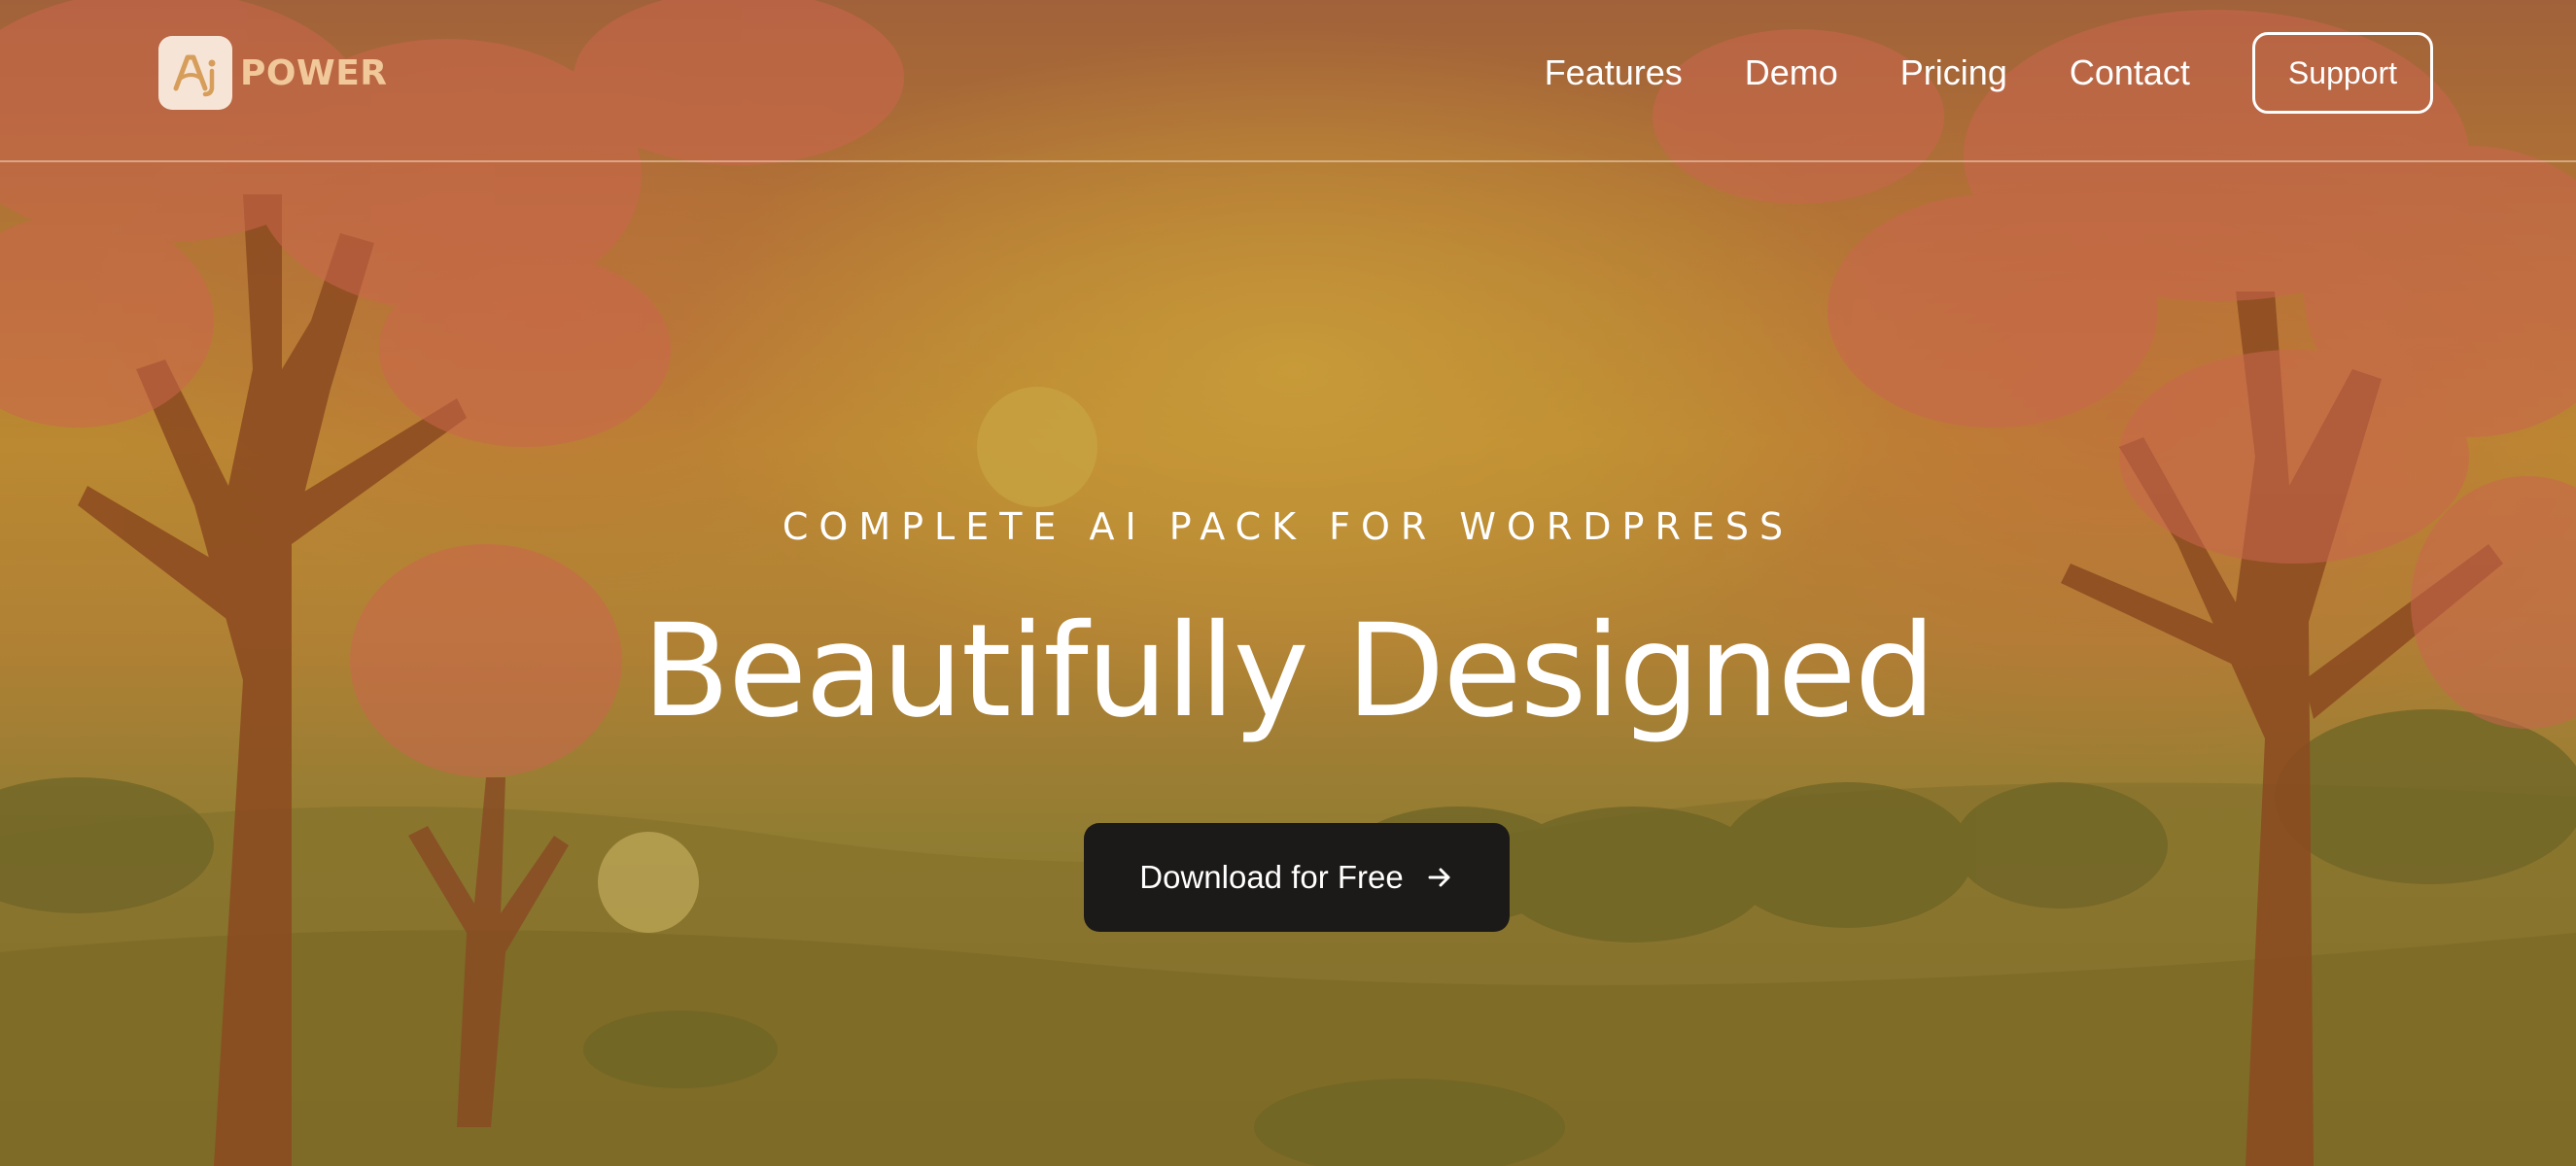  What do you see at coordinates (1791, 72) in the screenshot?
I see `nav-demo: Demo` at bounding box center [1791, 72].